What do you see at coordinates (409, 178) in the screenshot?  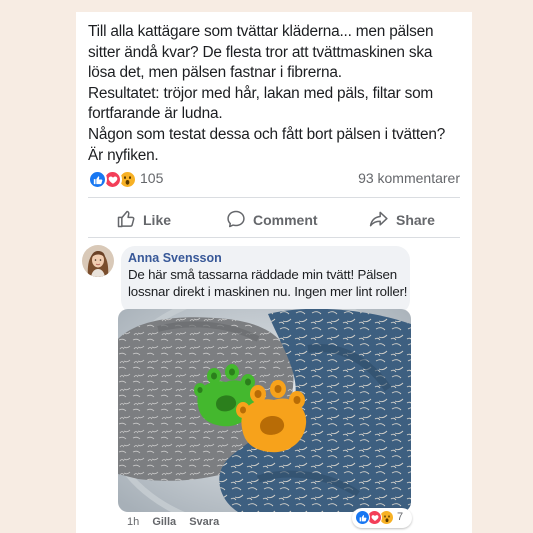 I see `comments-count: 93 kommentarer` at bounding box center [409, 178].